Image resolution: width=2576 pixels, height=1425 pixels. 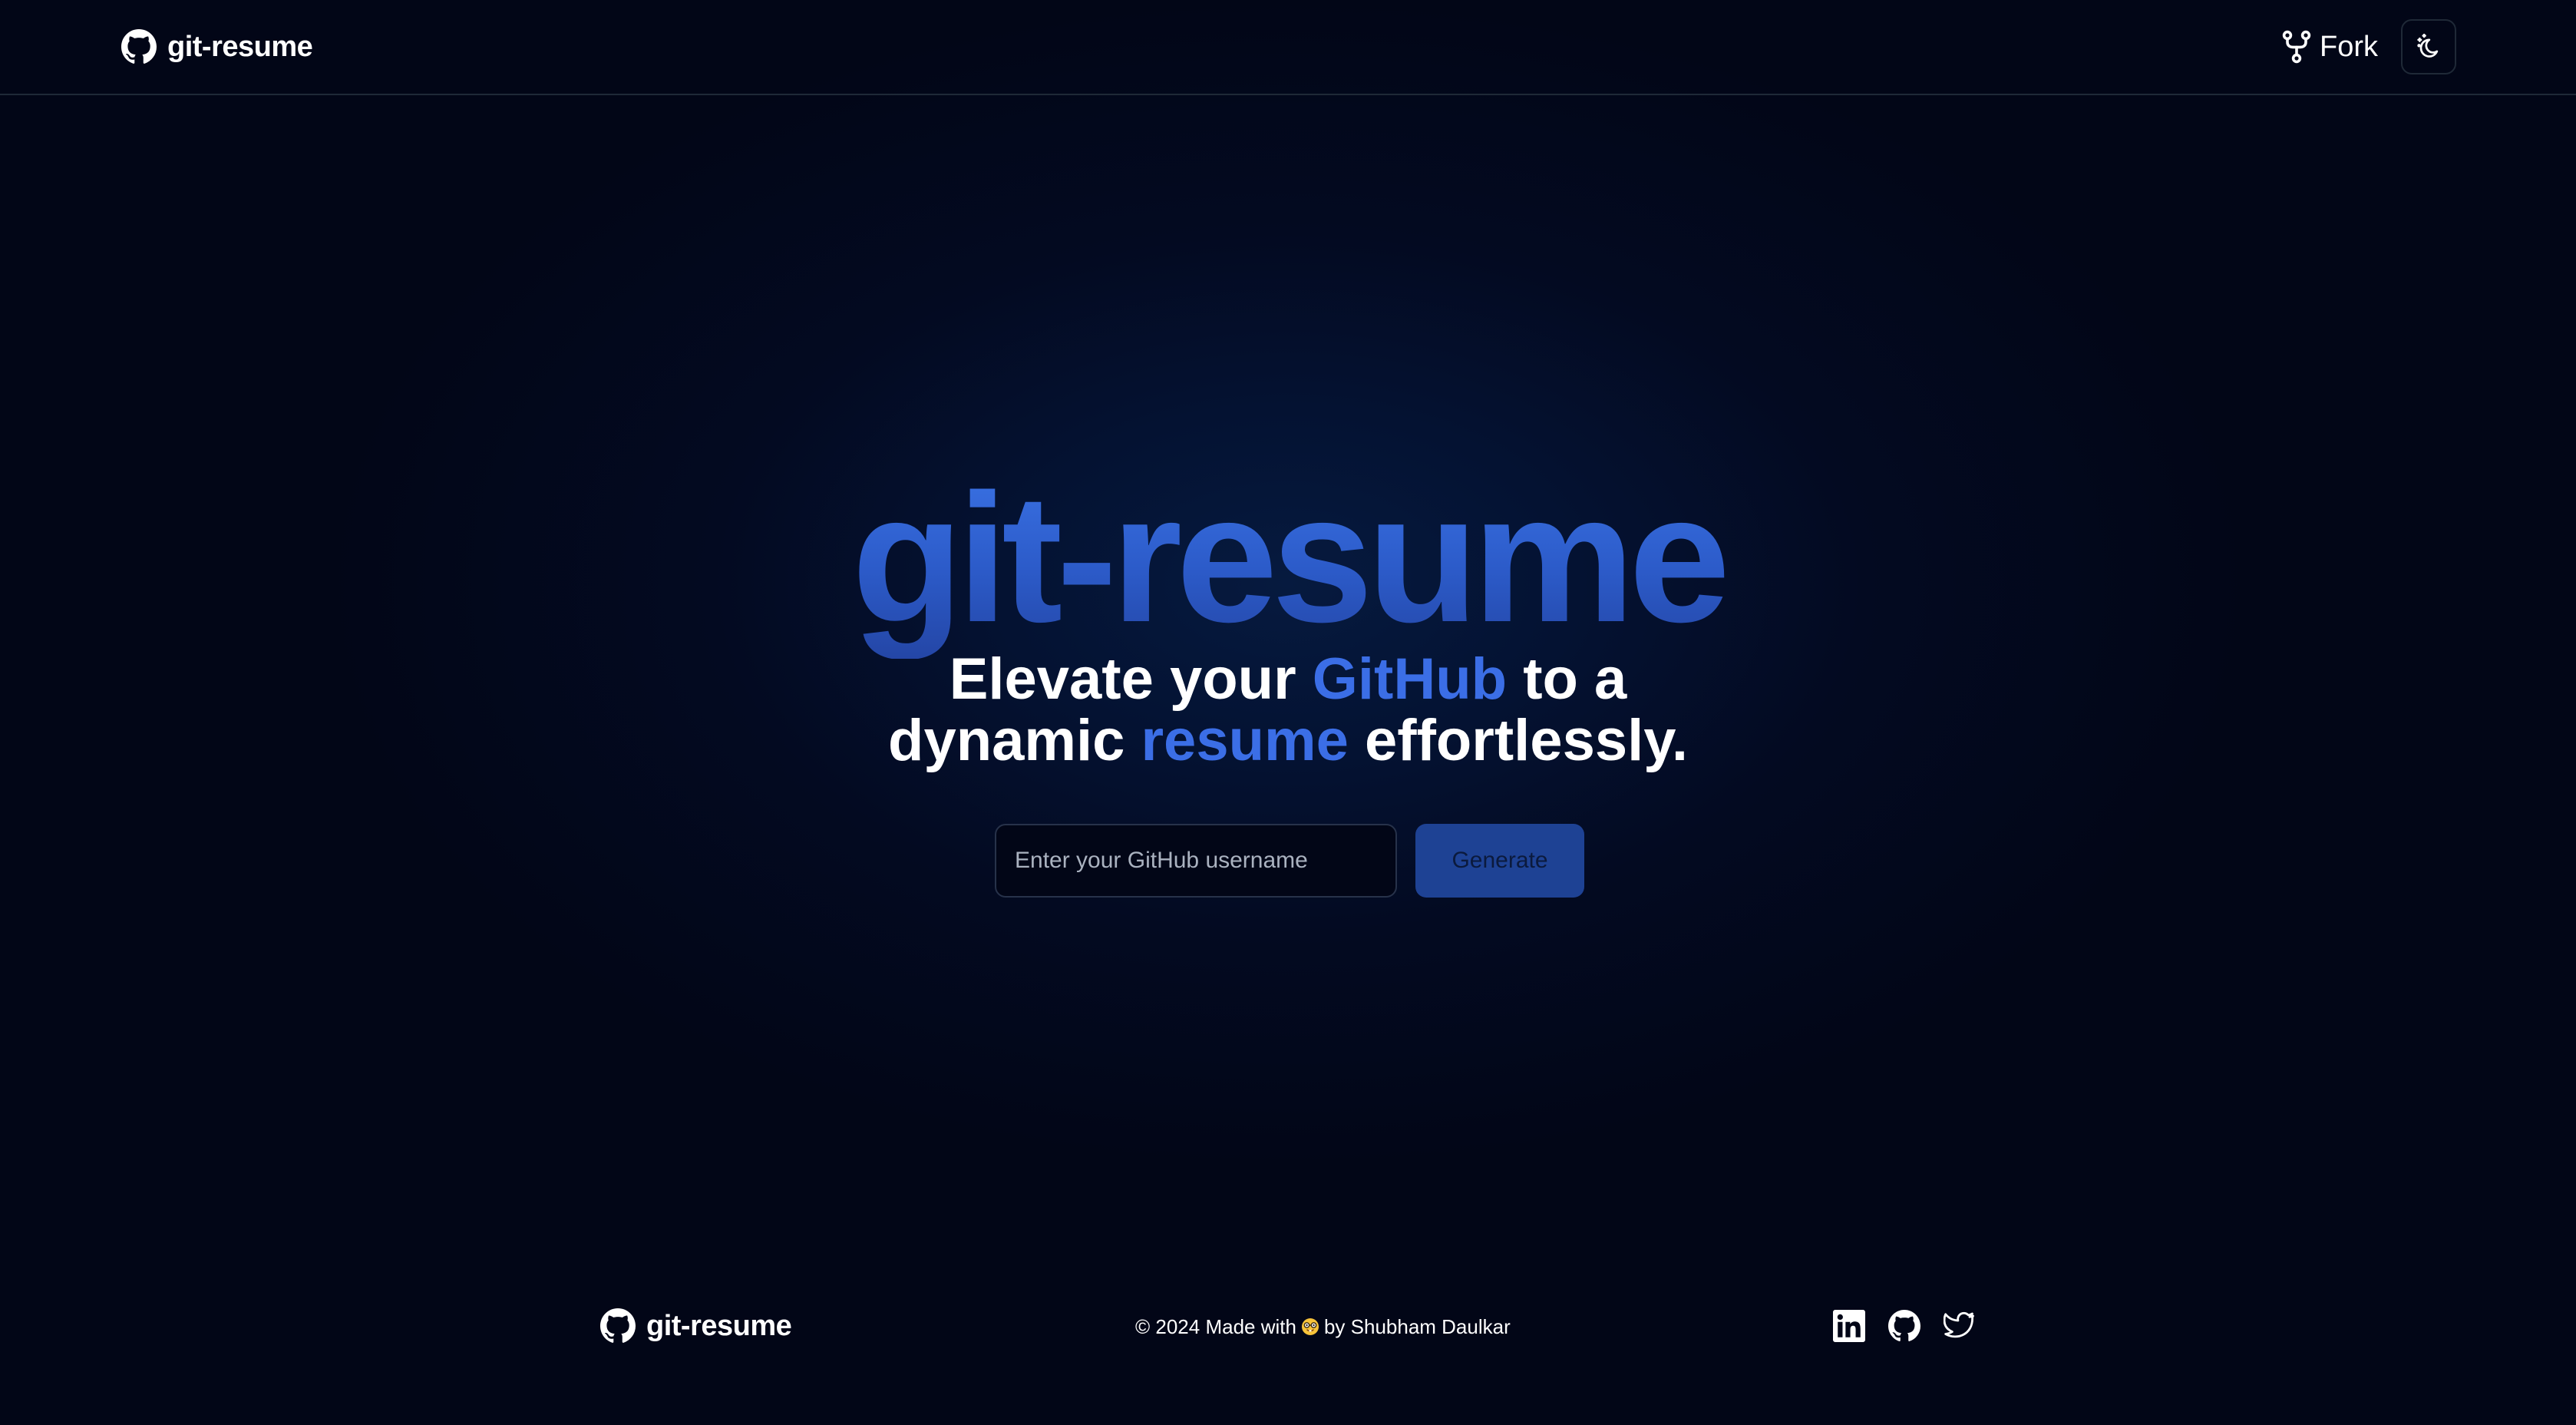 I want to click on moon-stars-icon, so click(x=2428, y=46).